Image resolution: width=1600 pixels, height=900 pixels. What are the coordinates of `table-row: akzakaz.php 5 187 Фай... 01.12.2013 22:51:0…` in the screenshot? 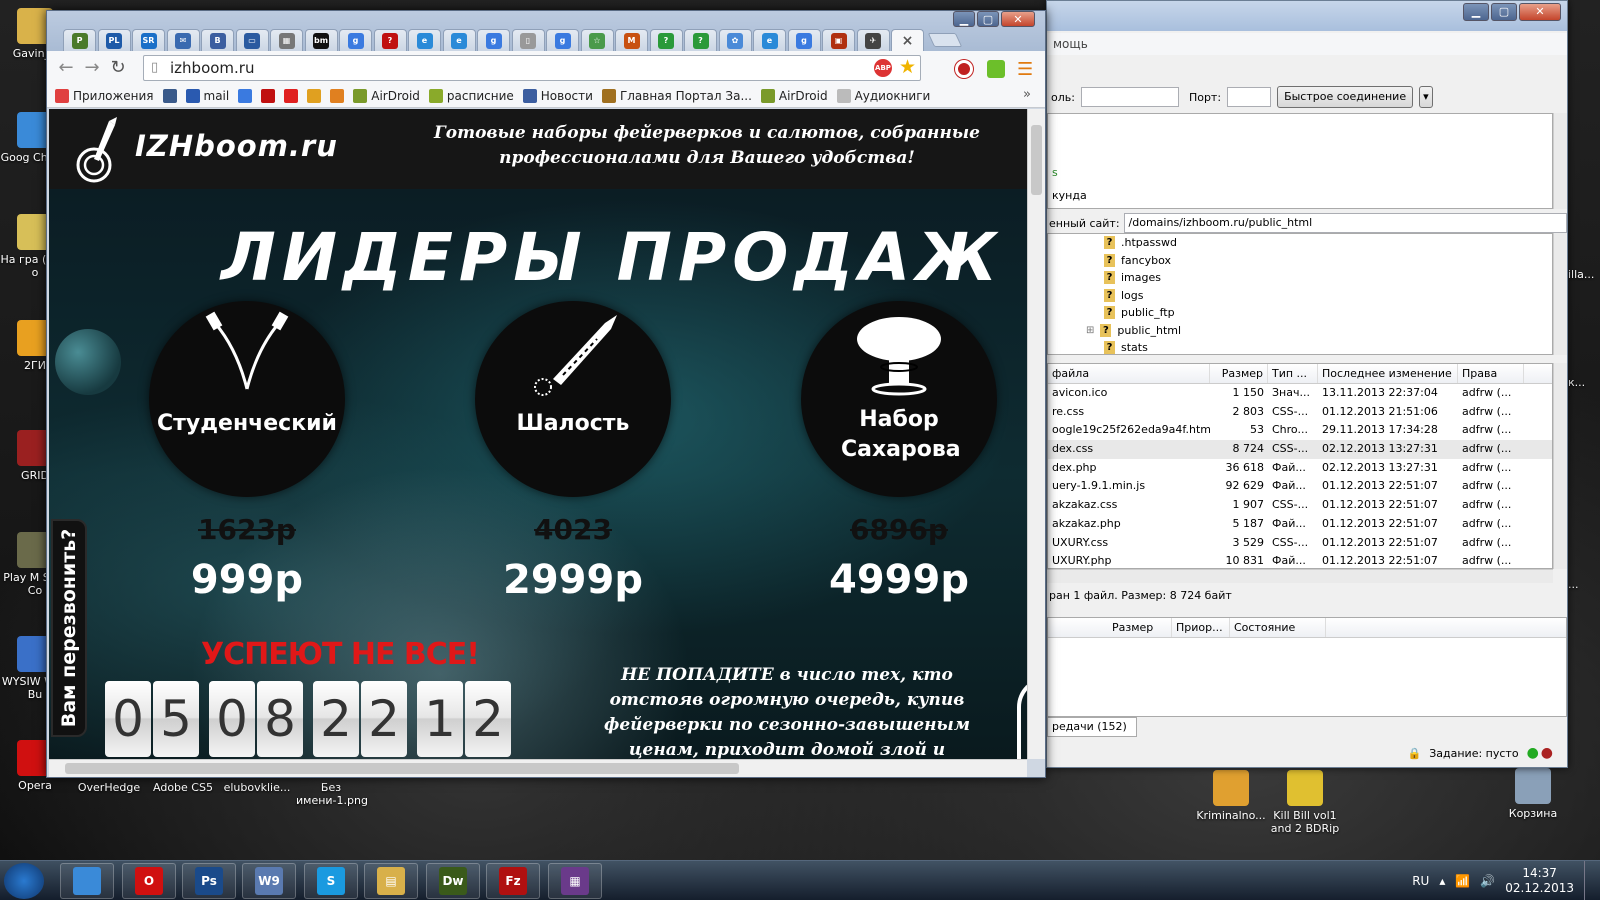 It's located at (1300, 524).